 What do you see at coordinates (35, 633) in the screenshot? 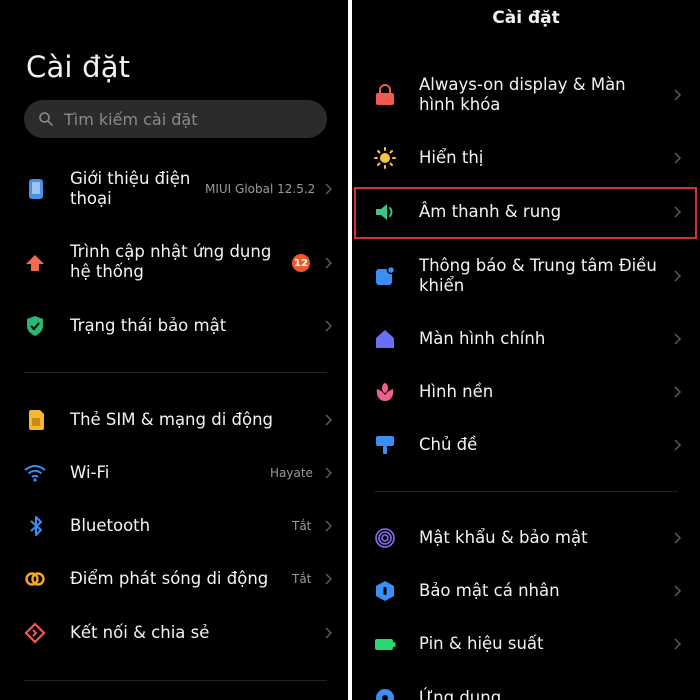
I see `share-icon` at bounding box center [35, 633].